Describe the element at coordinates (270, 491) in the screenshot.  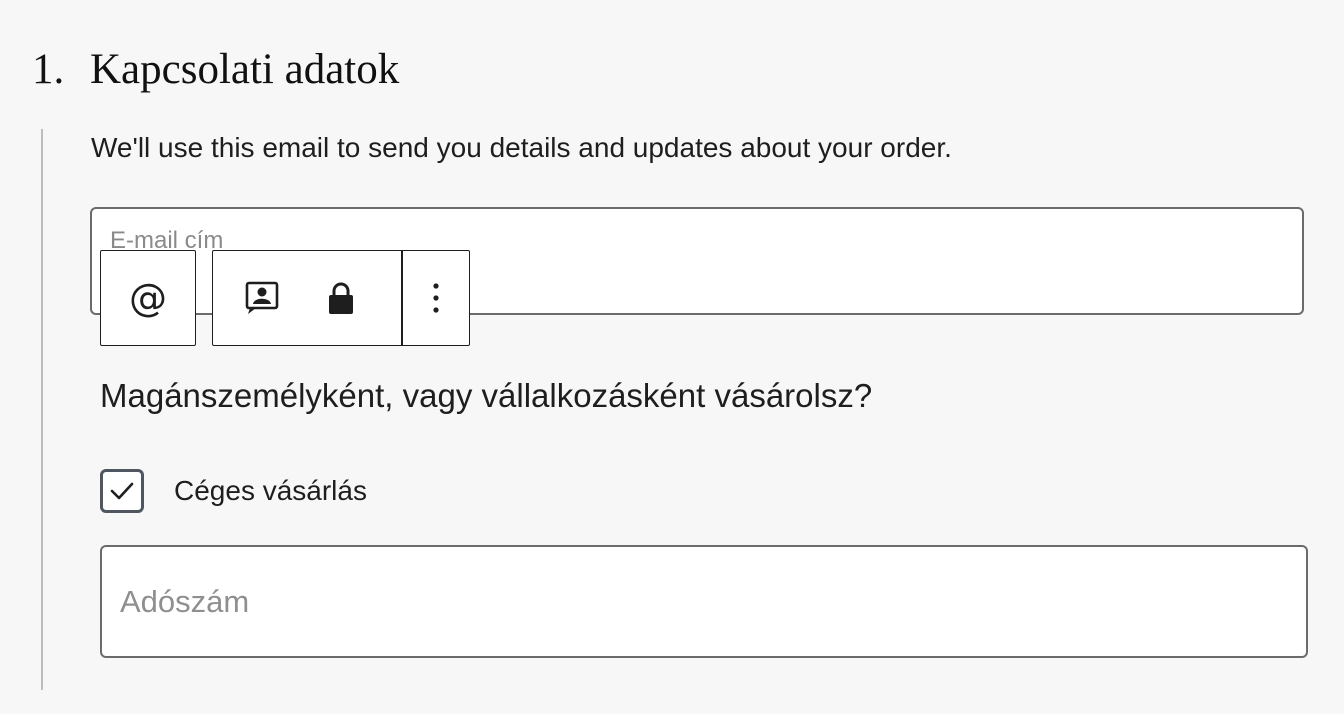
I see `company-purchase-label: Céges vásárlás` at that location.